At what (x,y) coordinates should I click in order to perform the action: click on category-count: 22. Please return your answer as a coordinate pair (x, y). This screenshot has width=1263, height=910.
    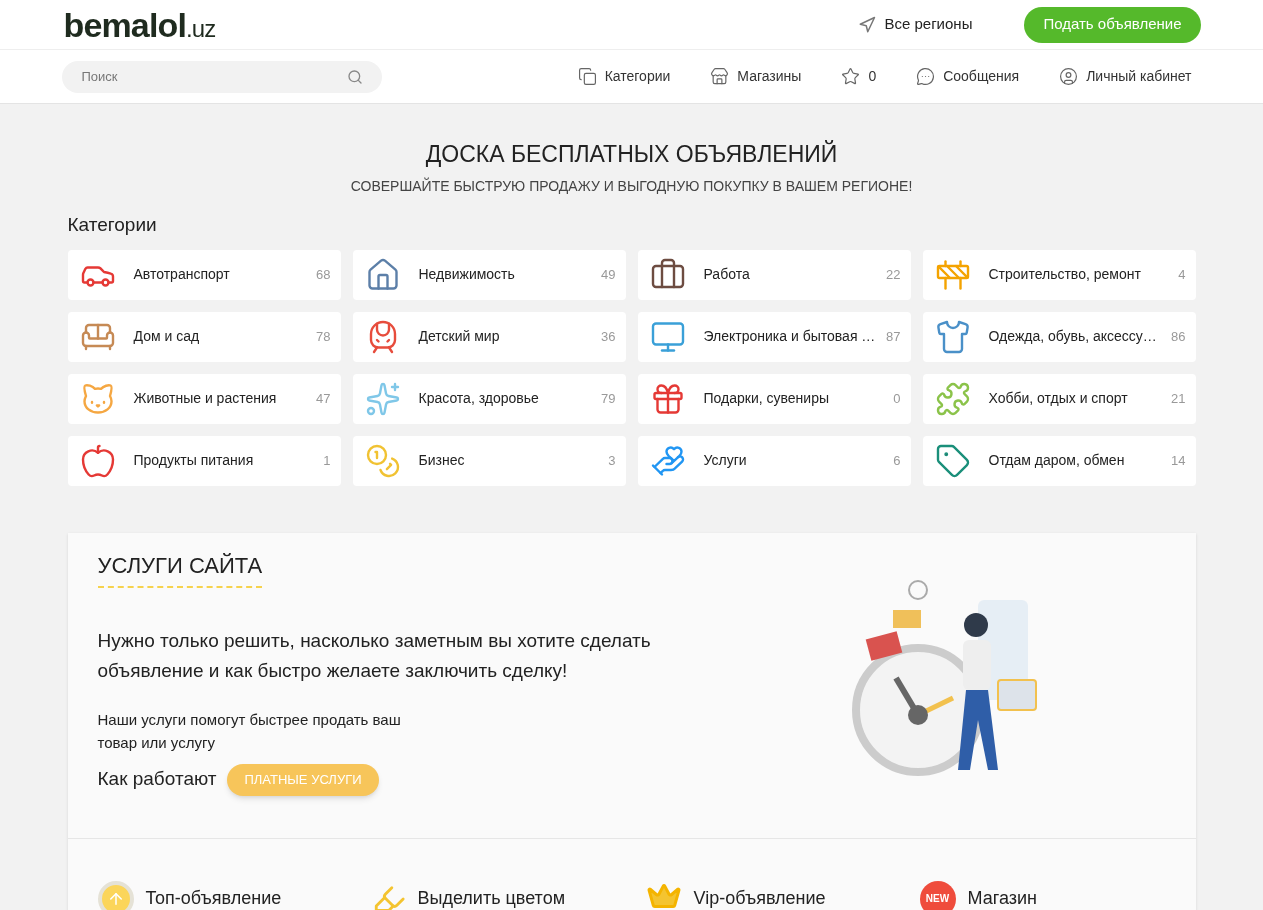
    Looking at the image, I should click on (893, 274).